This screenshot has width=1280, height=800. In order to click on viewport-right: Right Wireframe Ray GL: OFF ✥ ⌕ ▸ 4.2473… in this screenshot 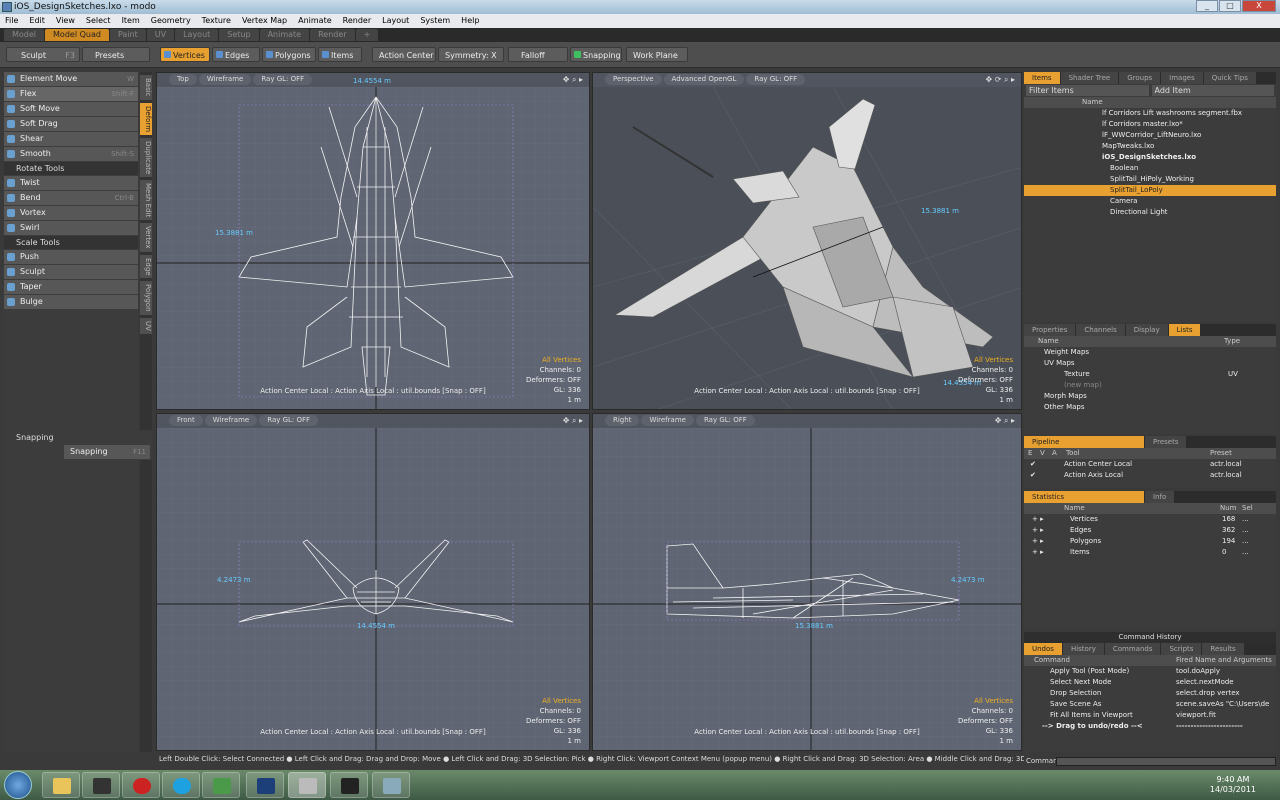, I will do `click(807, 582)`.